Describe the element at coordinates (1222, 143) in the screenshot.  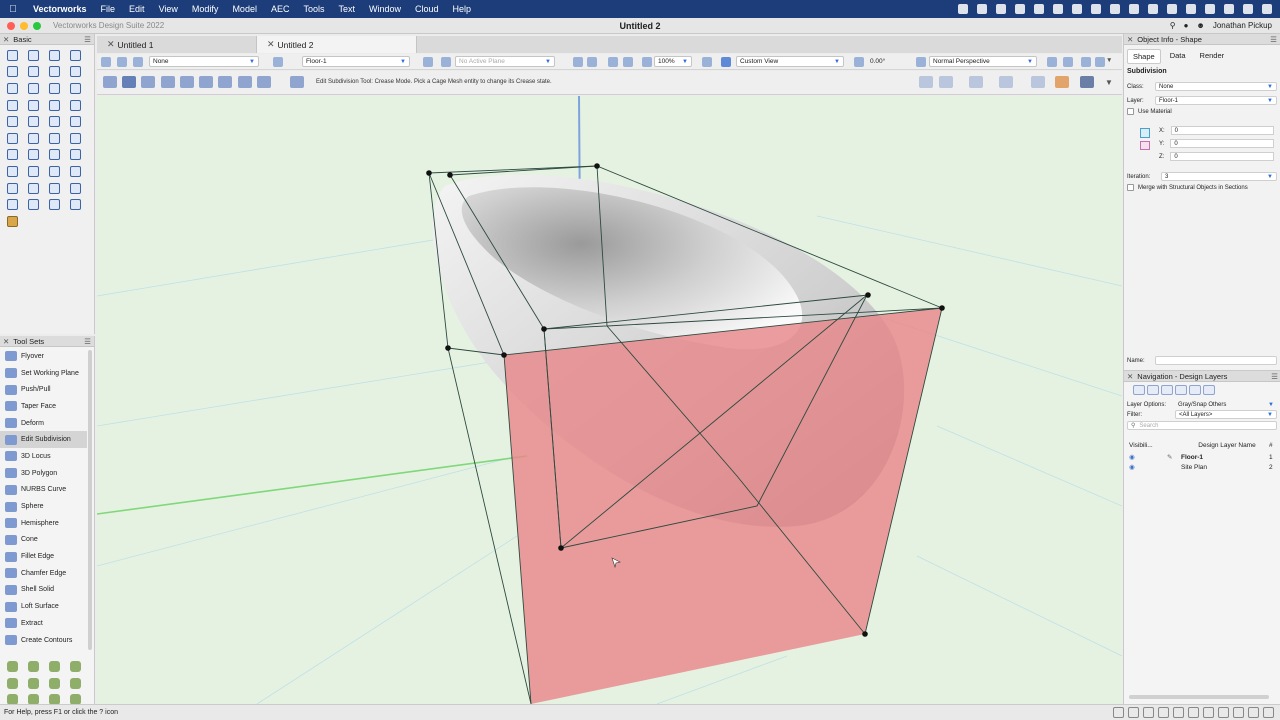
I see `y-field: 0` at that location.